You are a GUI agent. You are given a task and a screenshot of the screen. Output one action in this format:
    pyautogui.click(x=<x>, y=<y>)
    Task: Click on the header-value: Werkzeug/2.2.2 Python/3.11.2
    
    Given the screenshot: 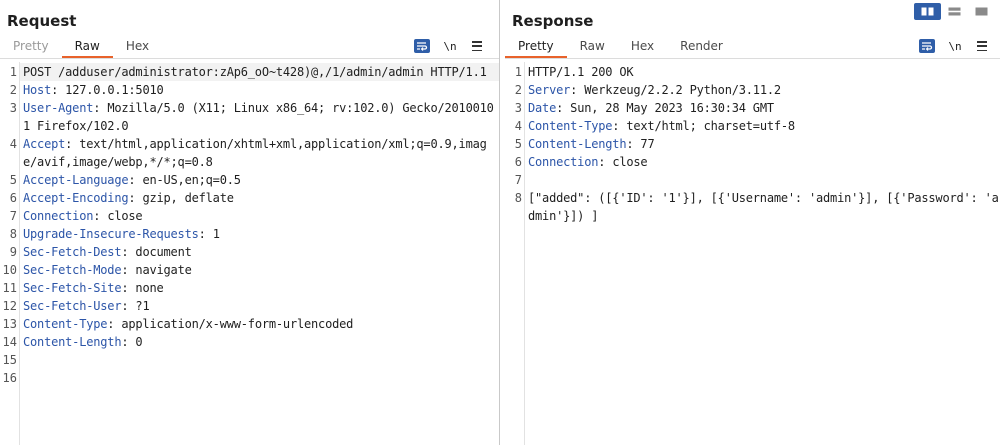 What is the action you would take?
    pyautogui.click(x=682, y=90)
    